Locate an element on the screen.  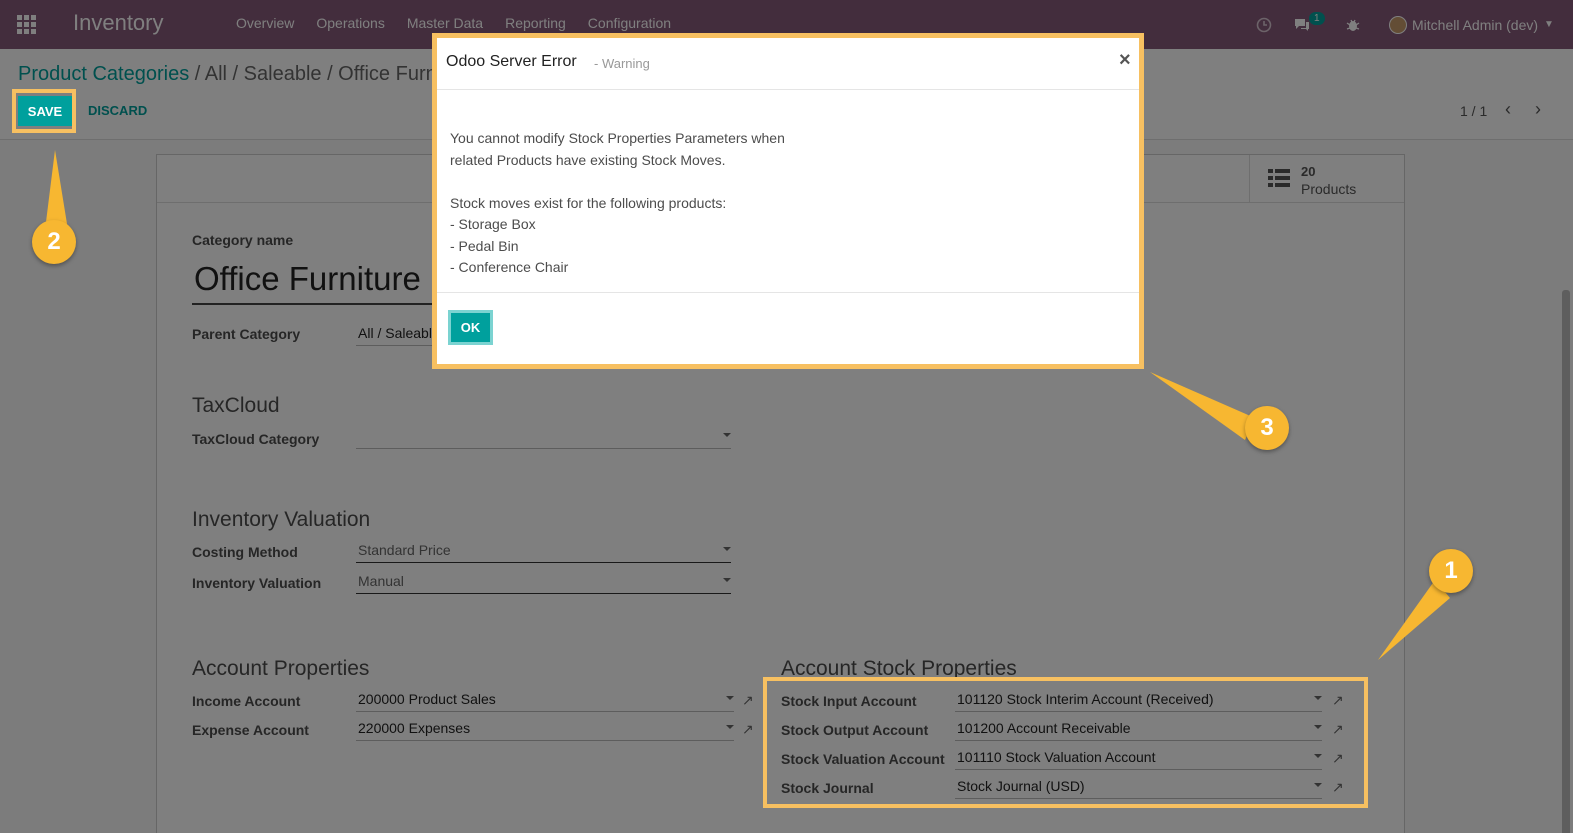
dialog-line: - Storage Box is located at coordinates (493, 224).